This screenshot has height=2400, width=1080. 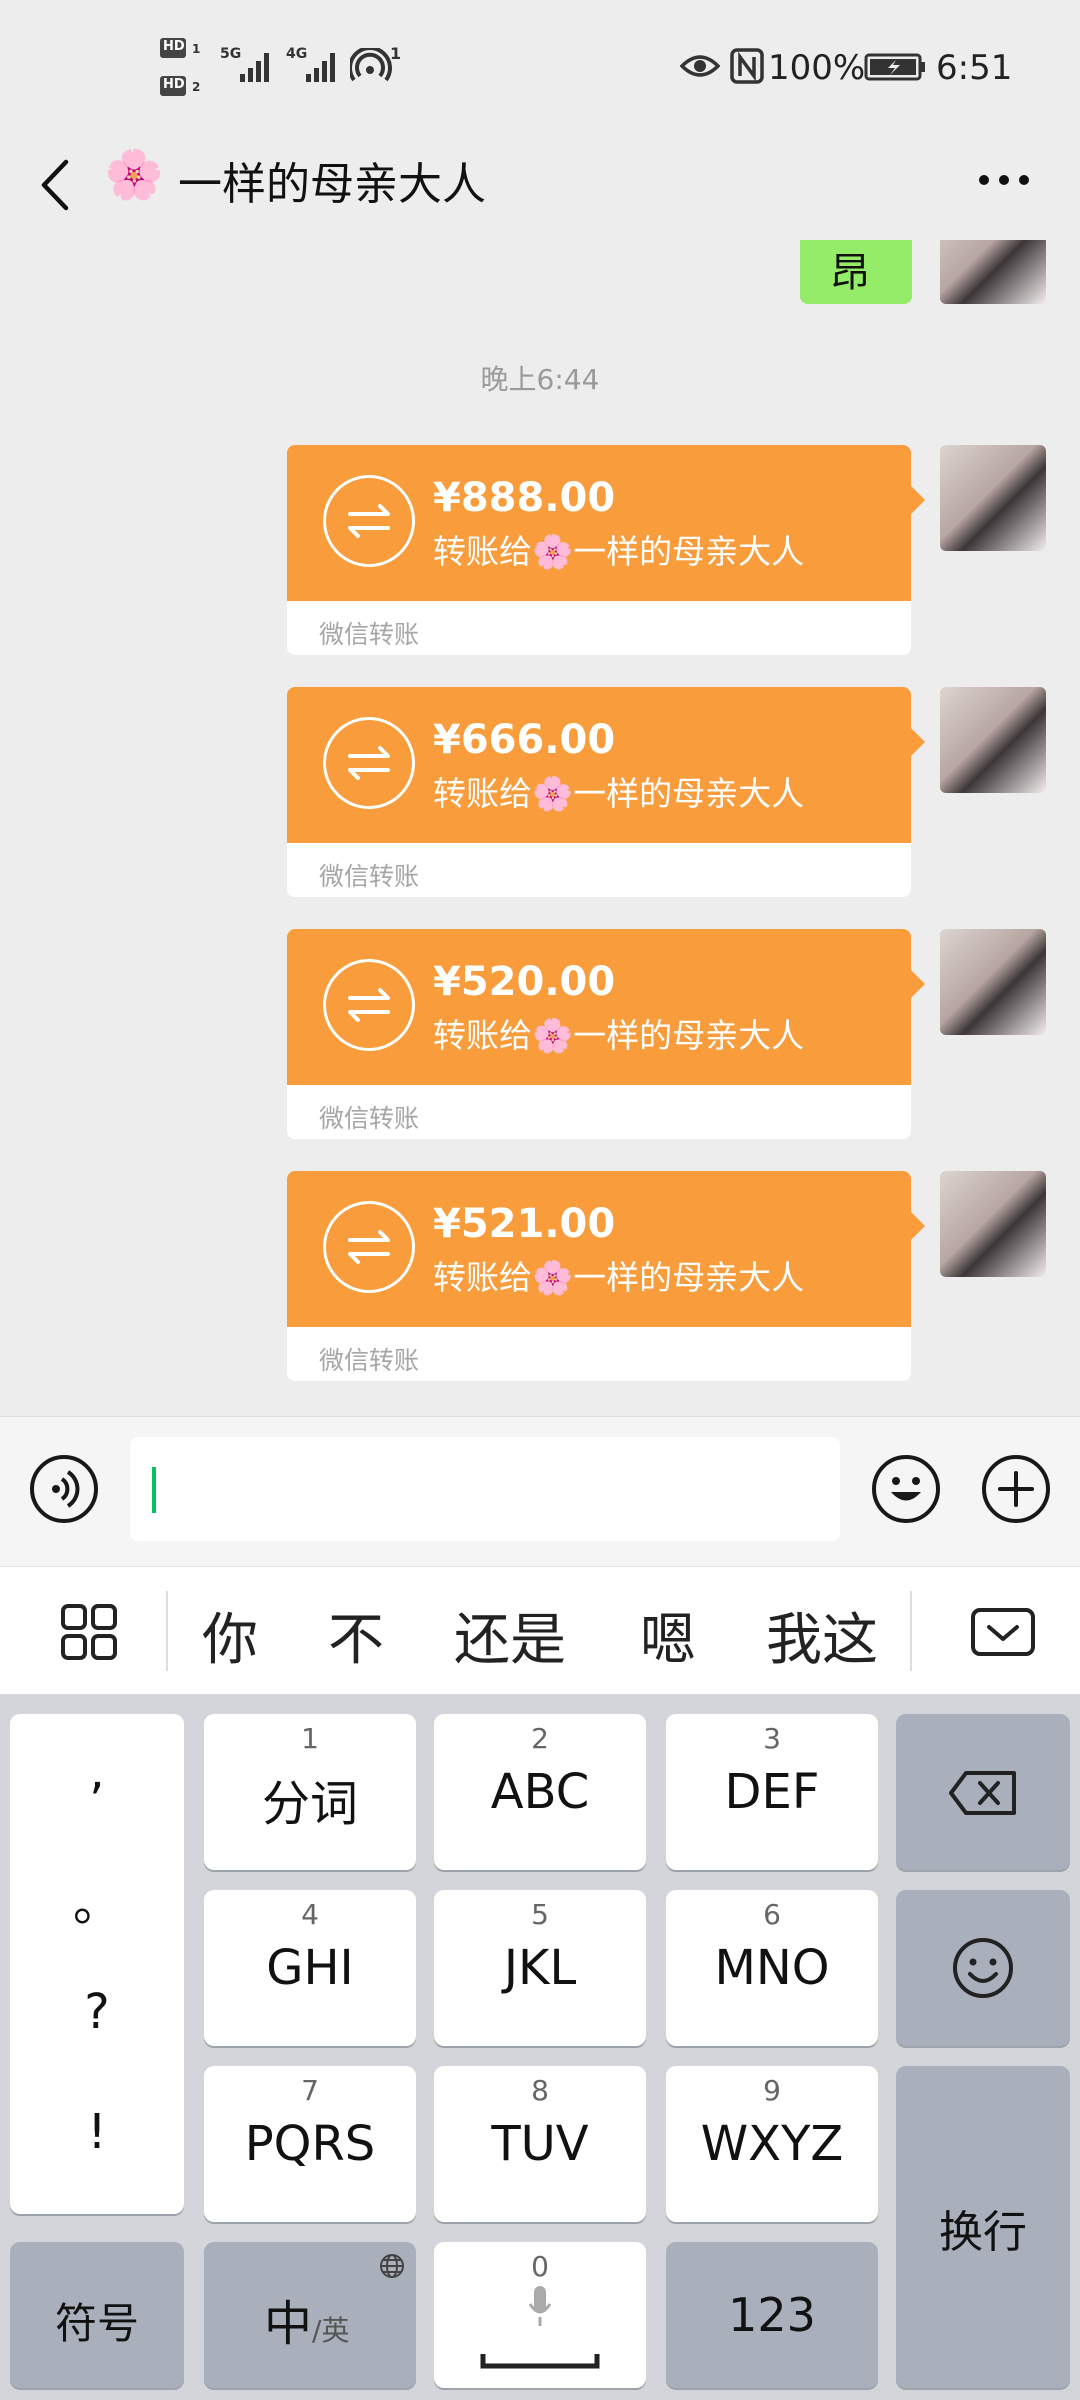 I want to click on candidate-word: 我这, so click(x=822, y=1635).